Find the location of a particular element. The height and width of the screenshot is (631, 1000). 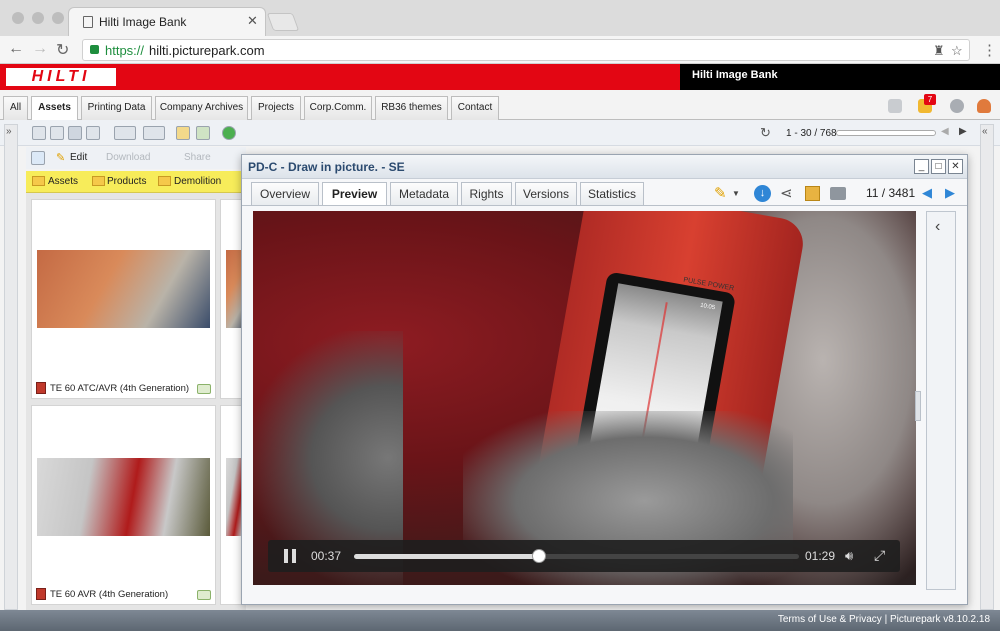

minimize-window-button is located at coordinates (38, 18).